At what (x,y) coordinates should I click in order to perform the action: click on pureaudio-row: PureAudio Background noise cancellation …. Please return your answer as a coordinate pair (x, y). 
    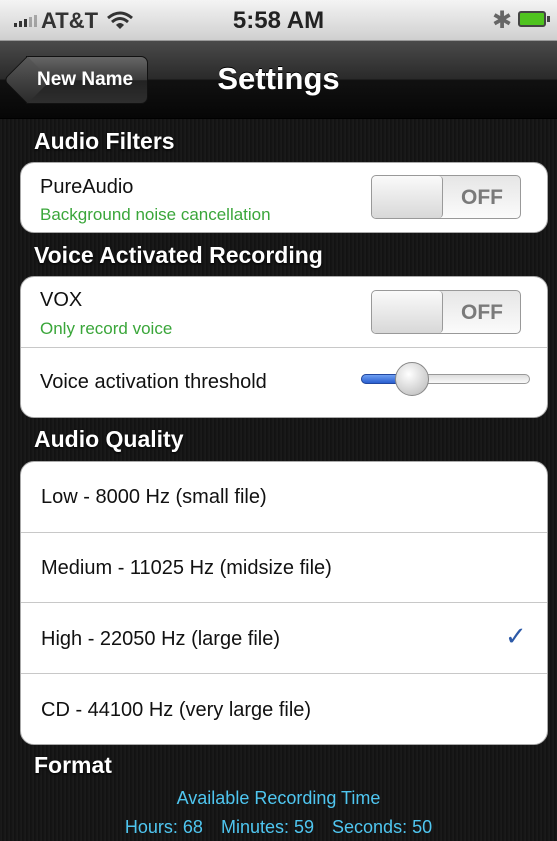
    Looking at the image, I should click on (284, 197).